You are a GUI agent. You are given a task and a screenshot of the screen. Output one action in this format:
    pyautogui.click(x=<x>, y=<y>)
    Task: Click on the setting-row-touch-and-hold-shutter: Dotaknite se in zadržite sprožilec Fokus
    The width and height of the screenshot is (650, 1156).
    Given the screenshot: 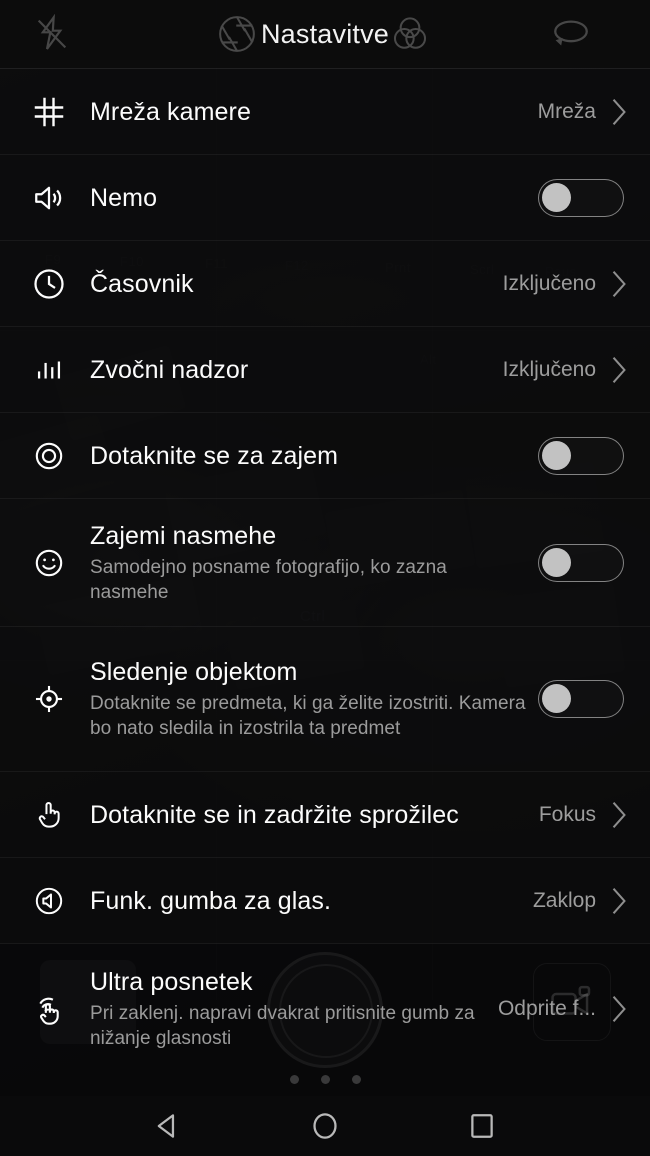 What is the action you would take?
    pyautogui.click(x=325, y=815)
    